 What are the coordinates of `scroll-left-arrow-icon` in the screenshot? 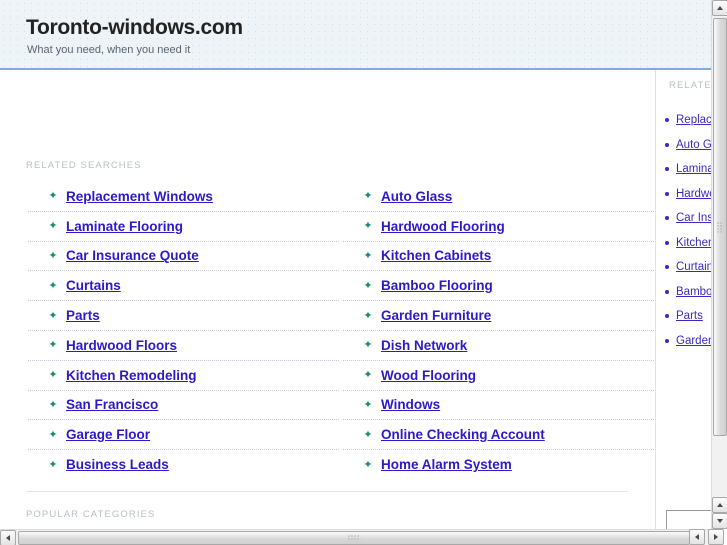 It's located at (8, 538).